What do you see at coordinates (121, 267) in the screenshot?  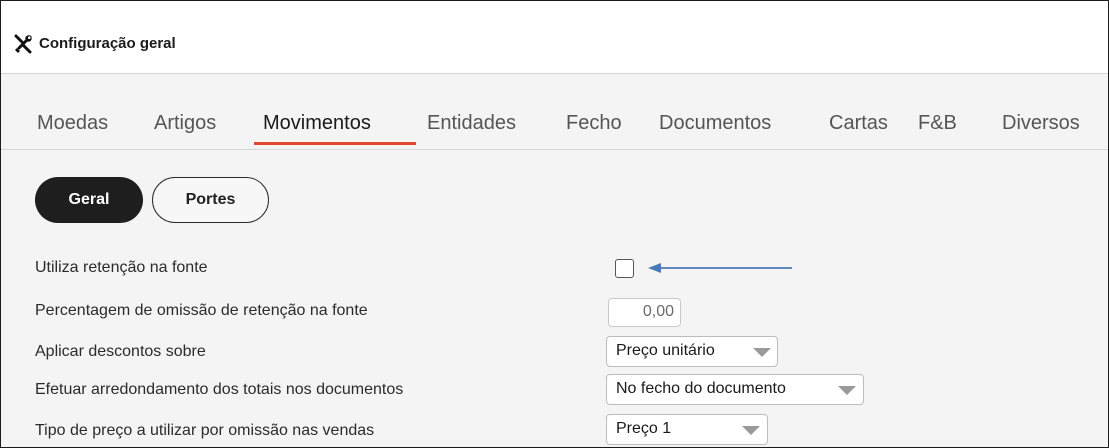 I see `withholding-label: Utiliza retenção na fonte` at bounding box center [121, 267].